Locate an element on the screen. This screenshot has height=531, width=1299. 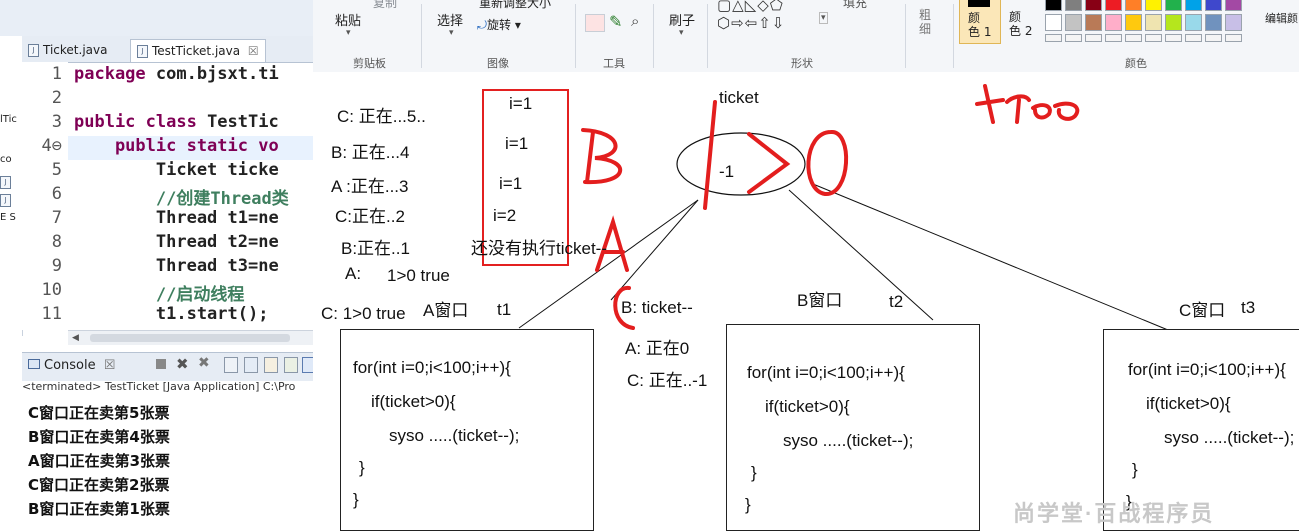
size-button: 粗 细 is located at coordinates (925, 22).